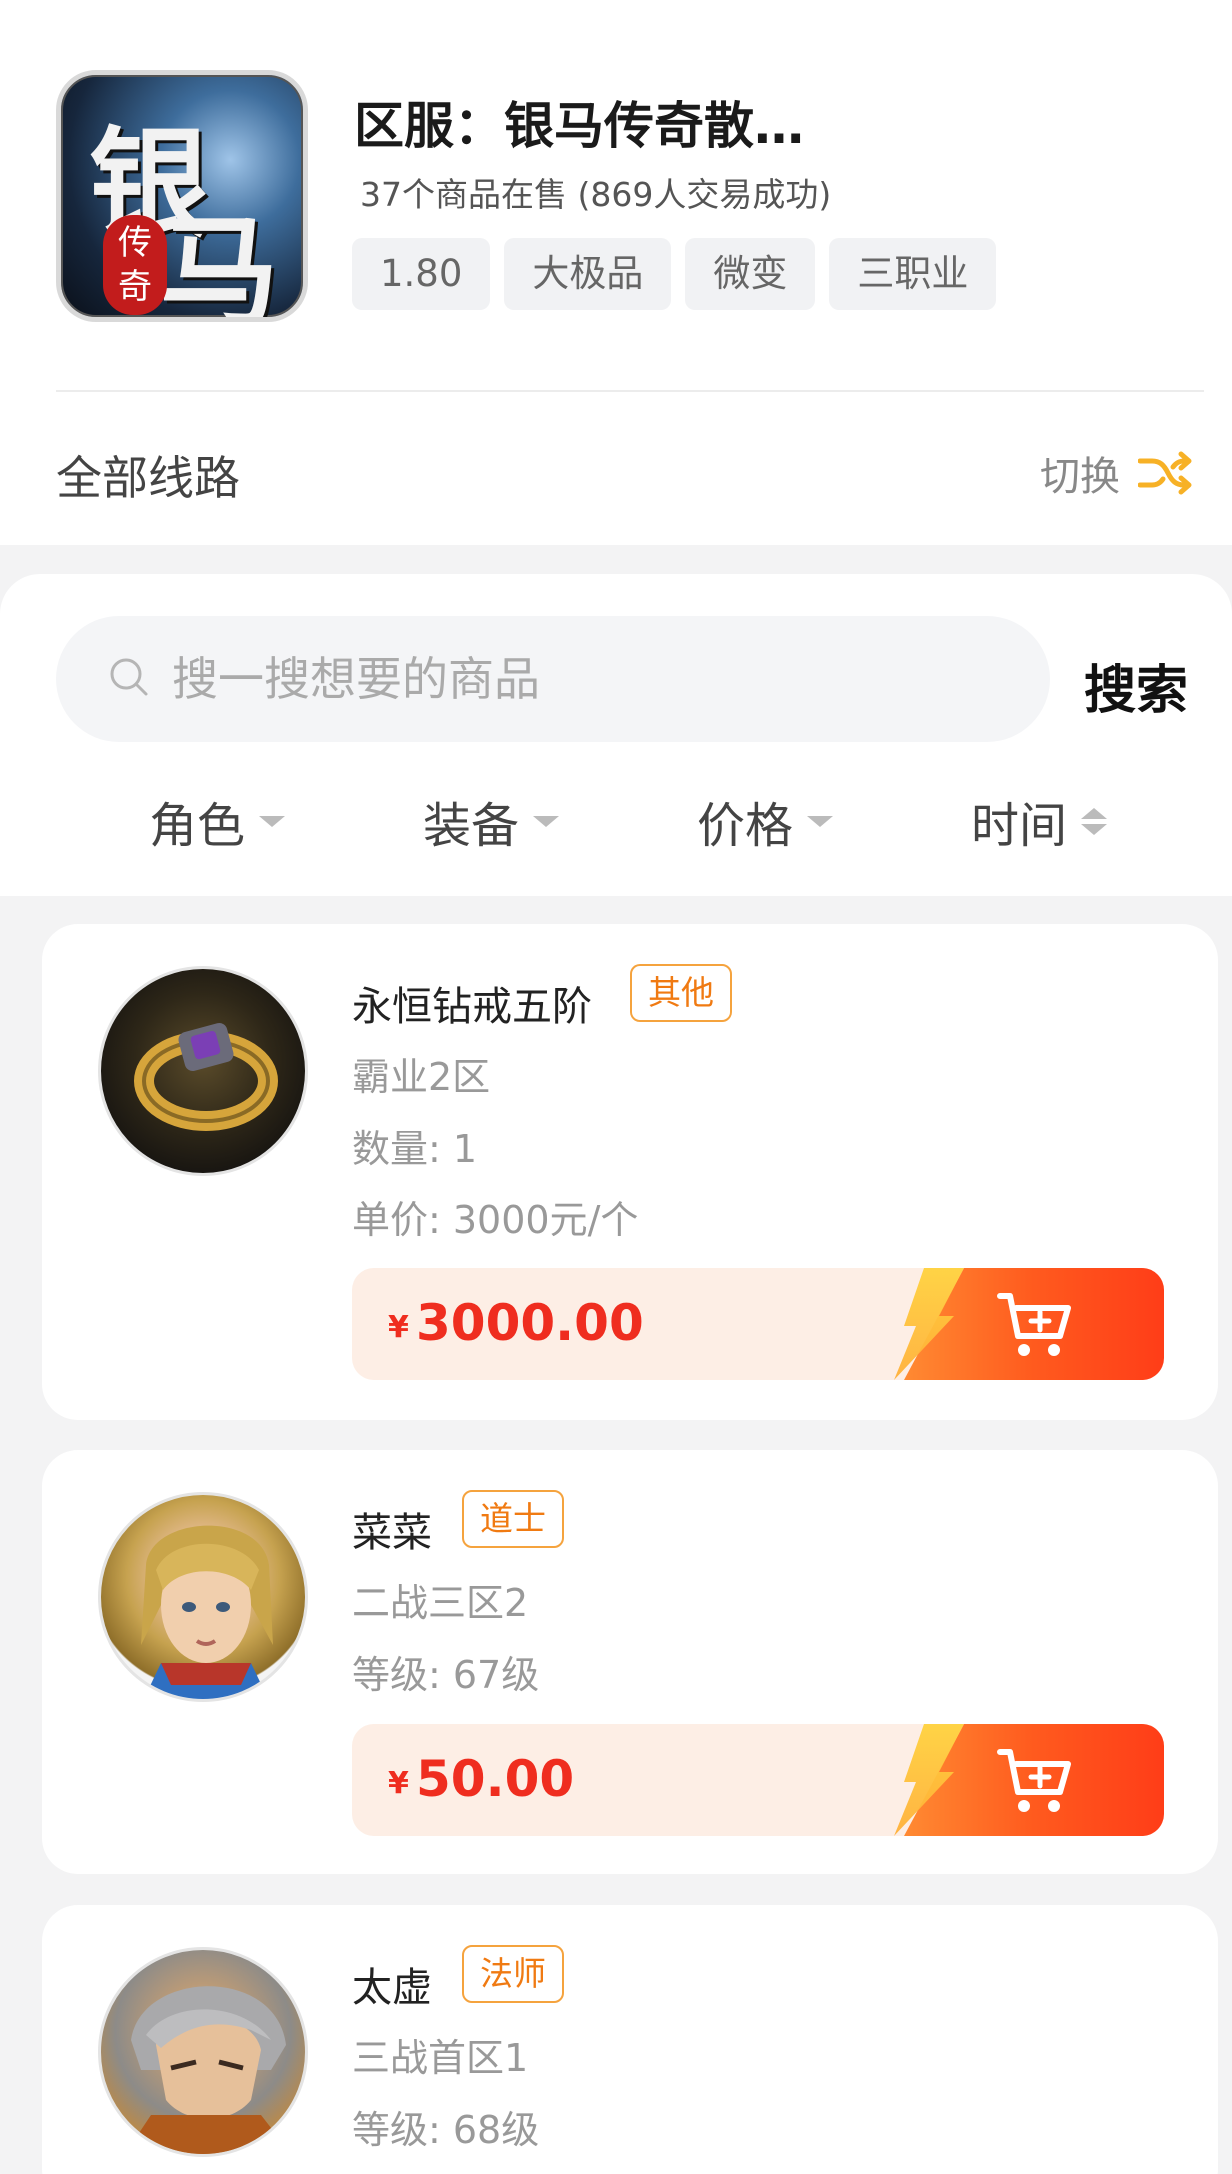  I want to click on filter-role: 角色, so click(217, 821).